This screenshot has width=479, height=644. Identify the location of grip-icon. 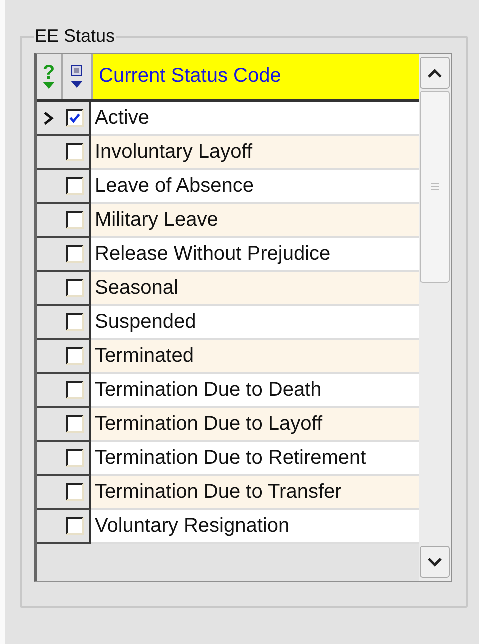
(435, 187).